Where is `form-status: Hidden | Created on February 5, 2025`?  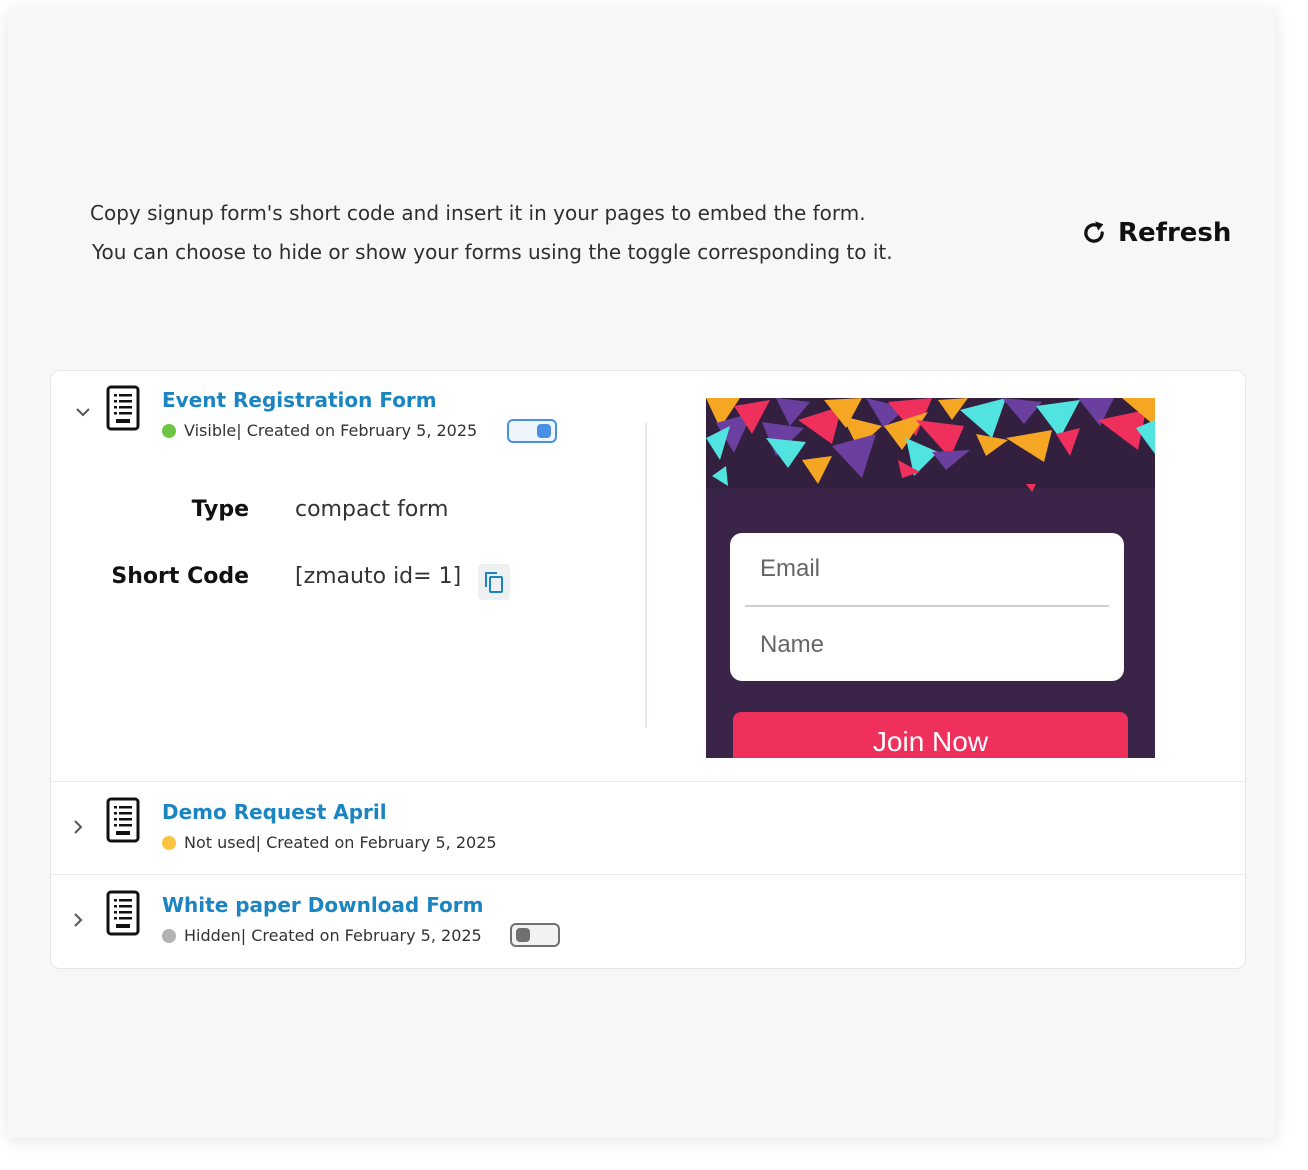 form-status: Hidden | Created on February 5, 2025 is located at coordinates (322, 935).